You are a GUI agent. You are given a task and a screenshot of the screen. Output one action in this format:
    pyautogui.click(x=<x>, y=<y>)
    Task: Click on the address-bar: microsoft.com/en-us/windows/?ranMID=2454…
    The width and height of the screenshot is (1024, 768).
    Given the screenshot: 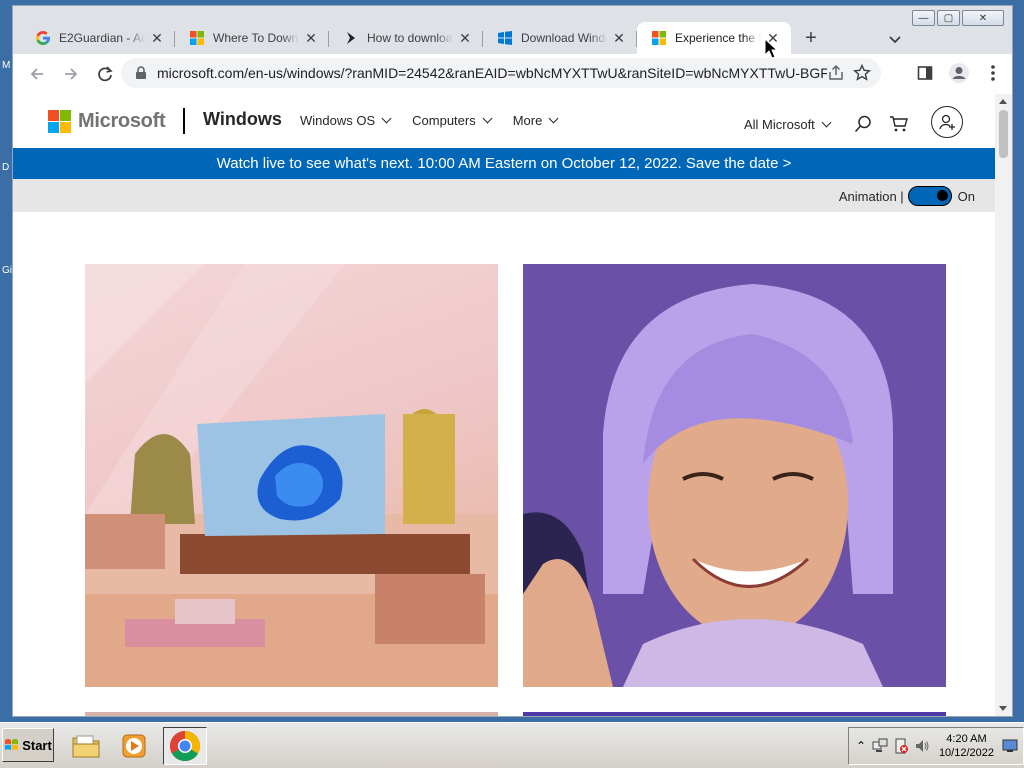 What is the action you would take?
    pyautogui.click(x=501, y=73)
    